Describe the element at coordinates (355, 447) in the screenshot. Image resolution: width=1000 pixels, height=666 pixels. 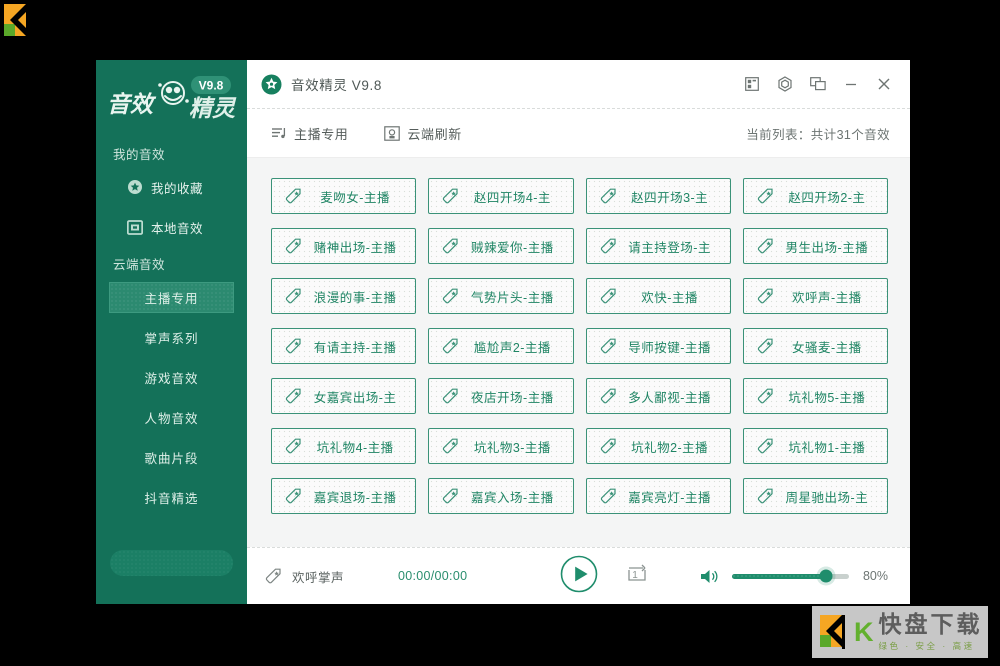
I see `sound-effect-label: 坑礼物4-主播` at that location.